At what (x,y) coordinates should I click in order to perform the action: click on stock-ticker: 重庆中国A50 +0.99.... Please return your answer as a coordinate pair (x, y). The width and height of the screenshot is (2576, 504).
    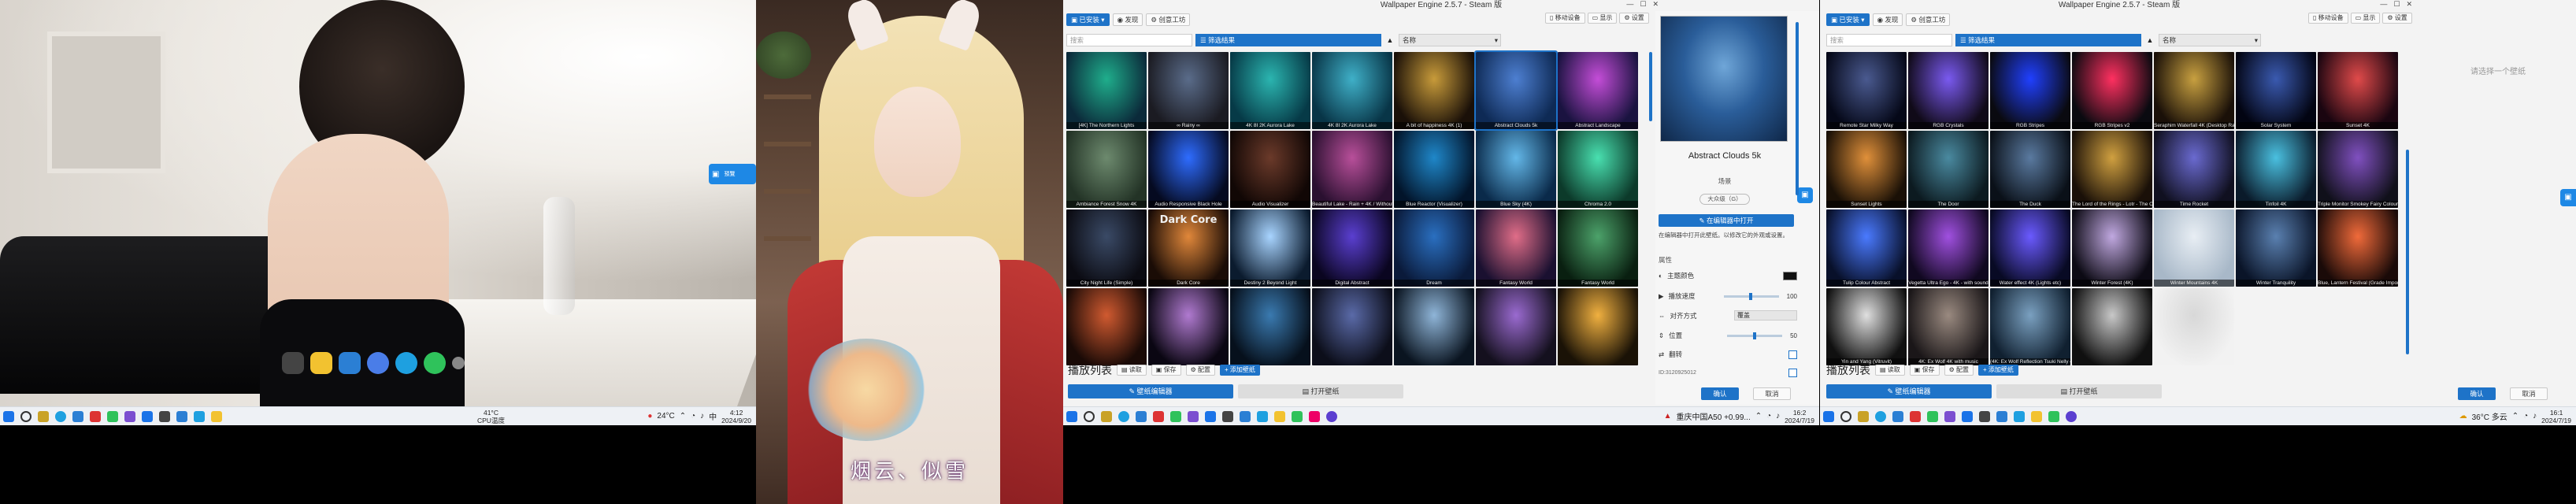
    Looking at the image, I should click on (1714, 416).